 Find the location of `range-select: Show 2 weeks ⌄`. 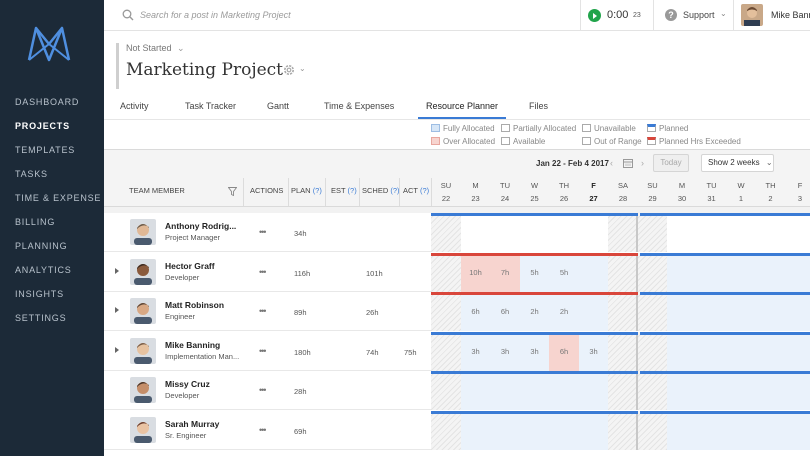

range-select: Show 2 weeks ⌄ is located at coordinates (737, 163).